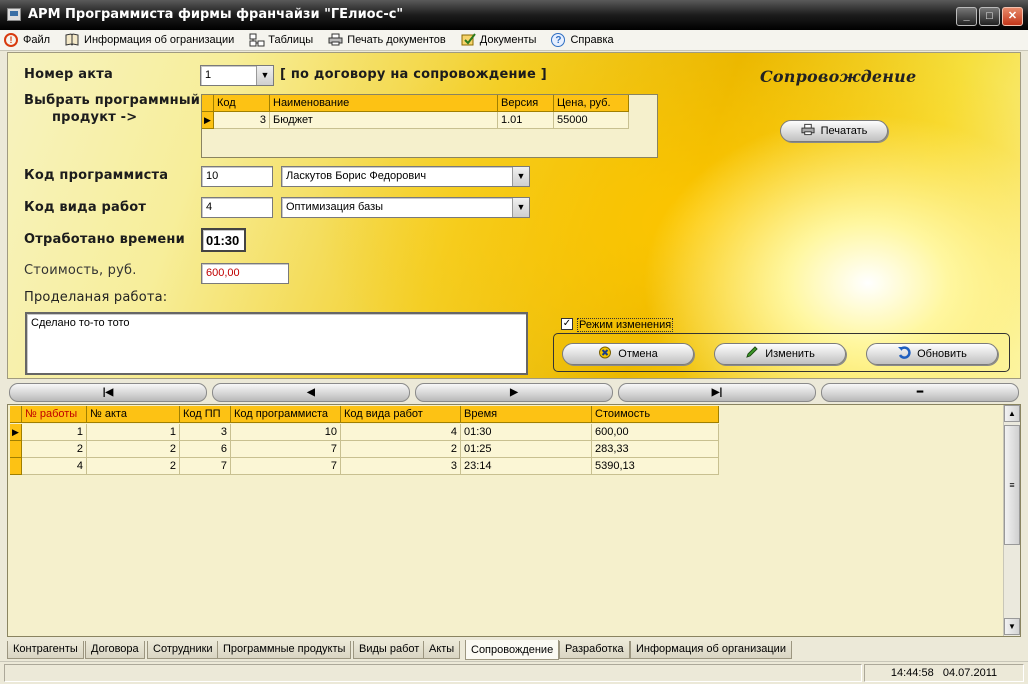  Describe the element at coordinates (16, 432) in the screenshot. I see `current-row-indicator-icon: ▶` at that location.